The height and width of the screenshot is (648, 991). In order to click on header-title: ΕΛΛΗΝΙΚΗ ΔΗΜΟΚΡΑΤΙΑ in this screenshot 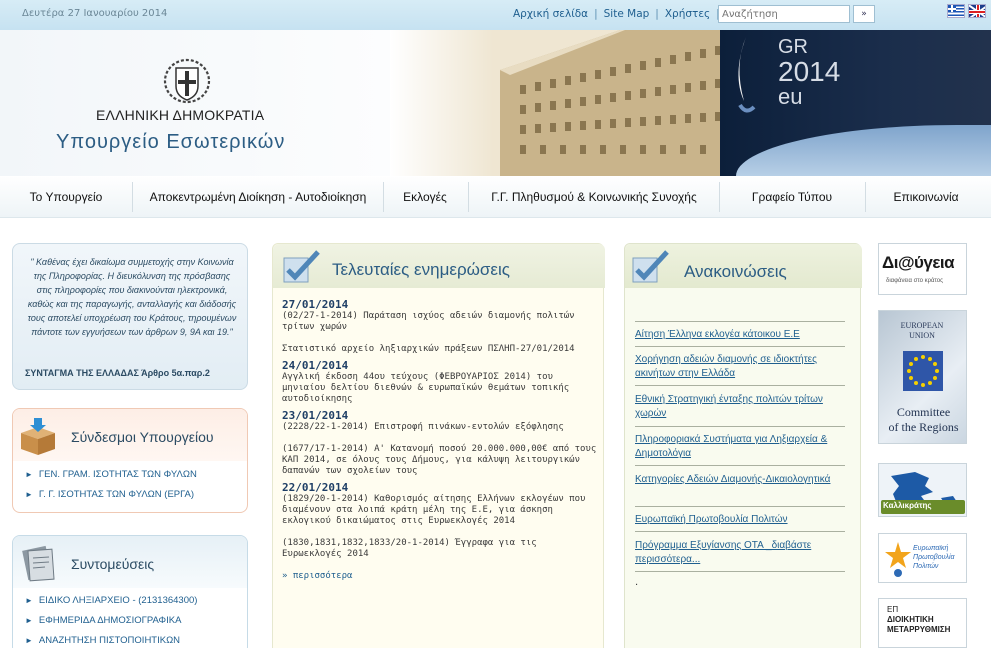, I will do `click(180, 115)`.